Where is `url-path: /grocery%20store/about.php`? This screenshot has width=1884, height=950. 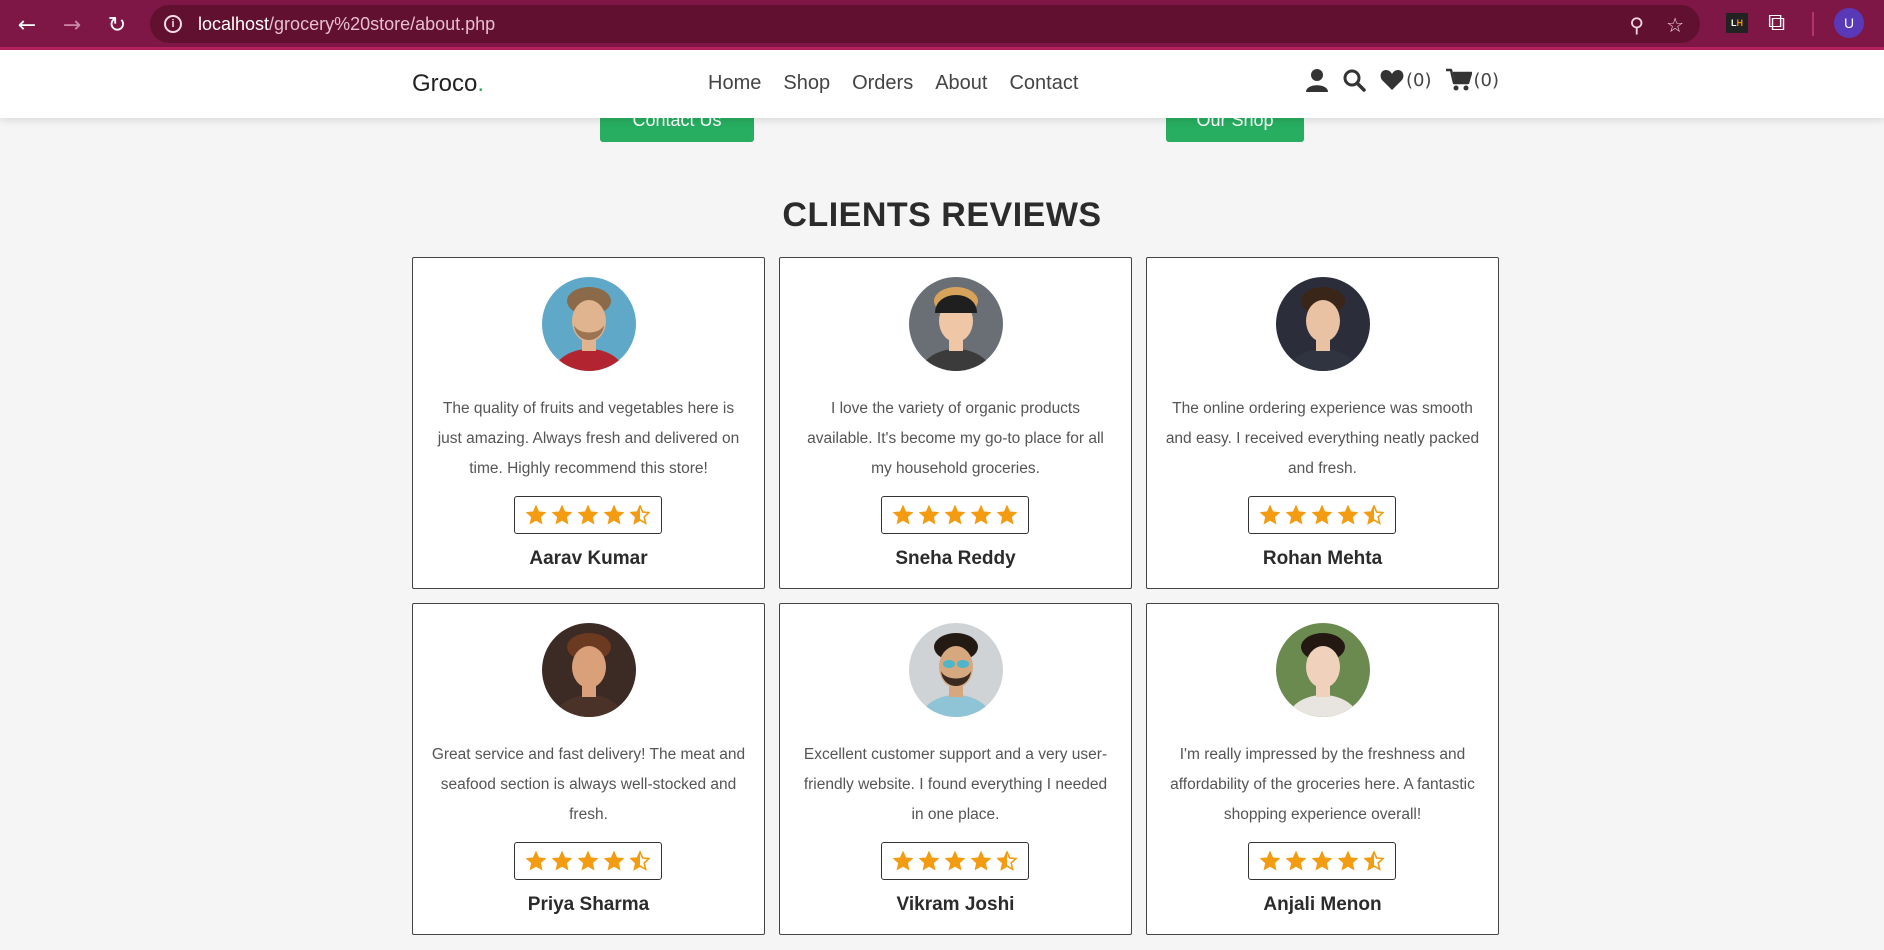 url-path: /grocery%20store/about.php is located at coordinates (382, 23).